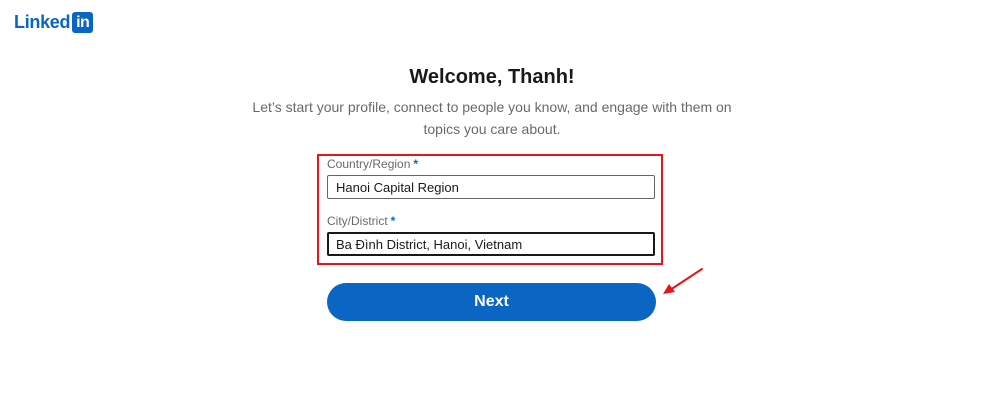 This screenshot has width=1000, height=405. What do you see at coordinates (491, 187) in the screenshot?
I see `country-region-input` at bounding box center [491, 187].